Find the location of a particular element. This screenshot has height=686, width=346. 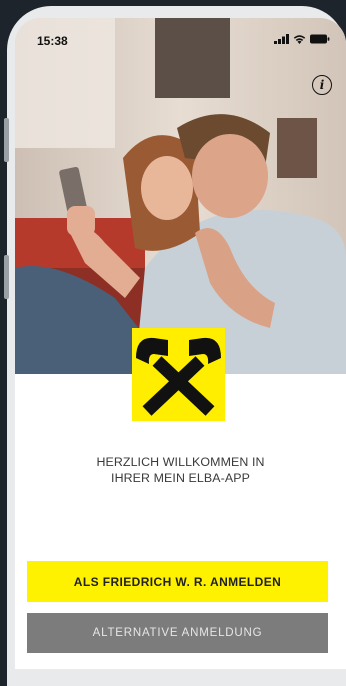

status-icons is located at coordinates (302, 39).